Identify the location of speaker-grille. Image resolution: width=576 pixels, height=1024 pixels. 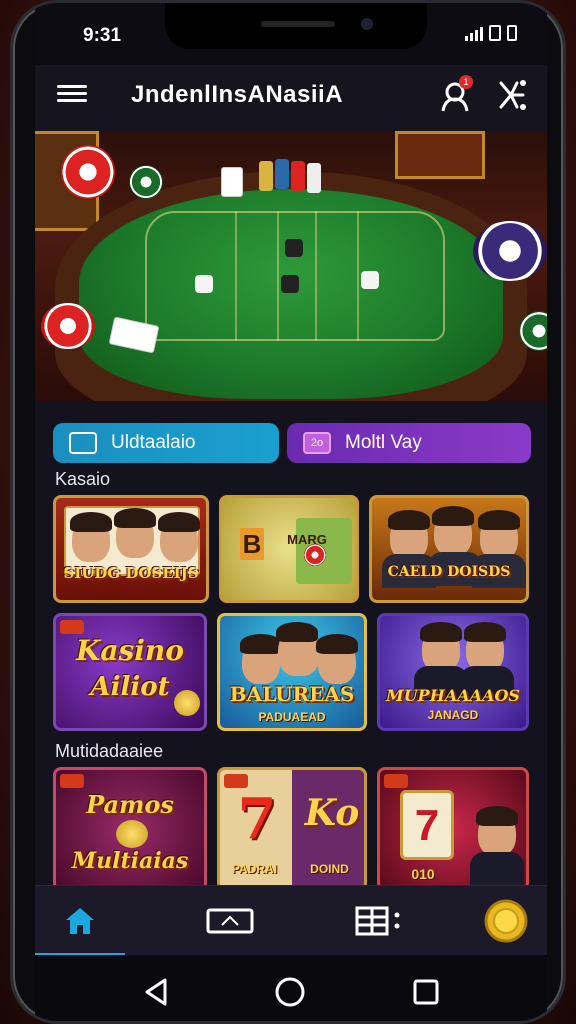
(298, 24).